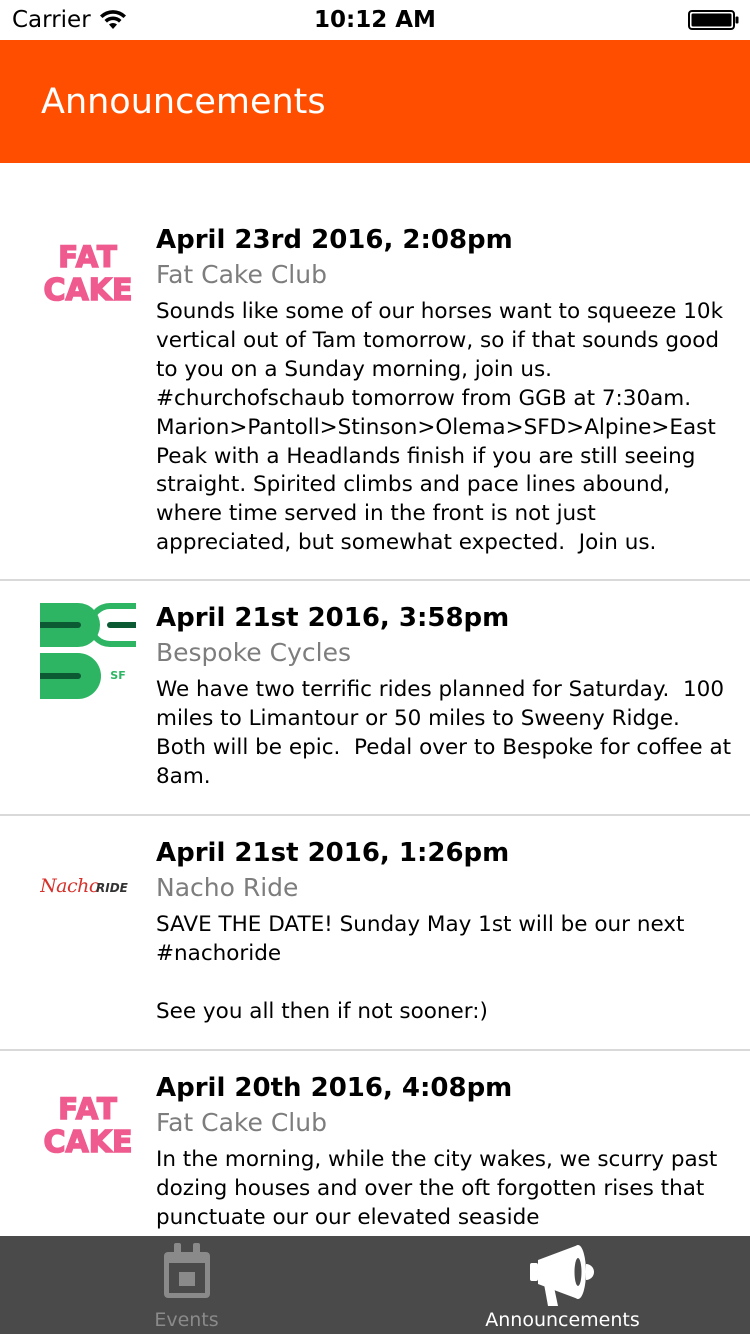 This screenshot has height=1334, width=750. What do you see at coordinates (375, 101) in the screenshot?
I see `nav-header: Announcements` at bounding box center [375, 101].